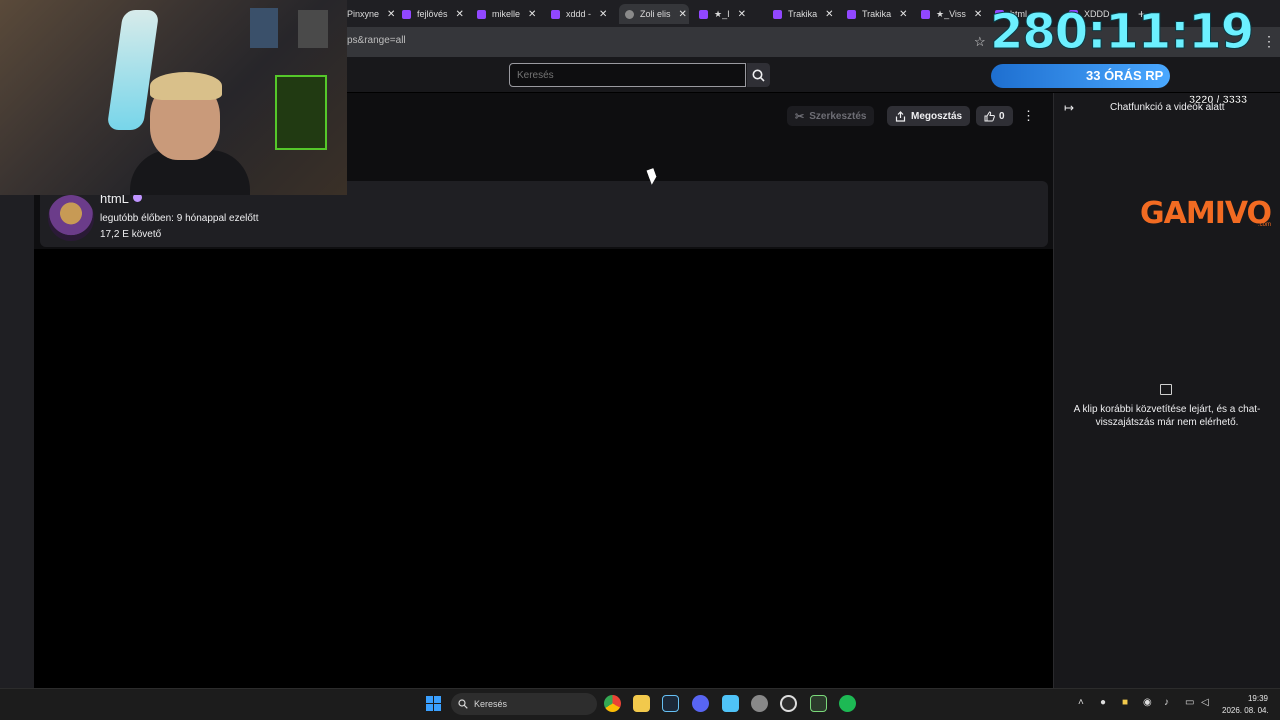  I want to click on chrome-icon, so click(612, 703).